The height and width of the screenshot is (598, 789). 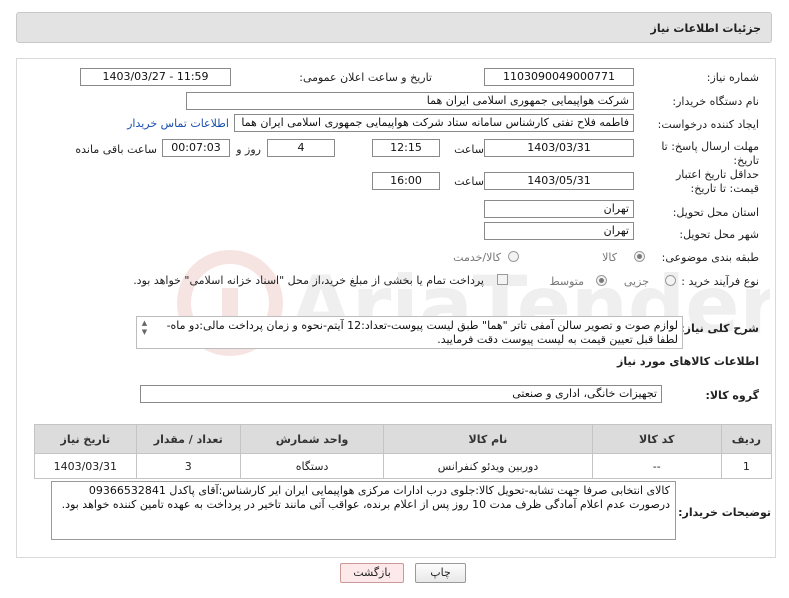 I want to click on cell-goods-code: --, so click(x=656, y=466).